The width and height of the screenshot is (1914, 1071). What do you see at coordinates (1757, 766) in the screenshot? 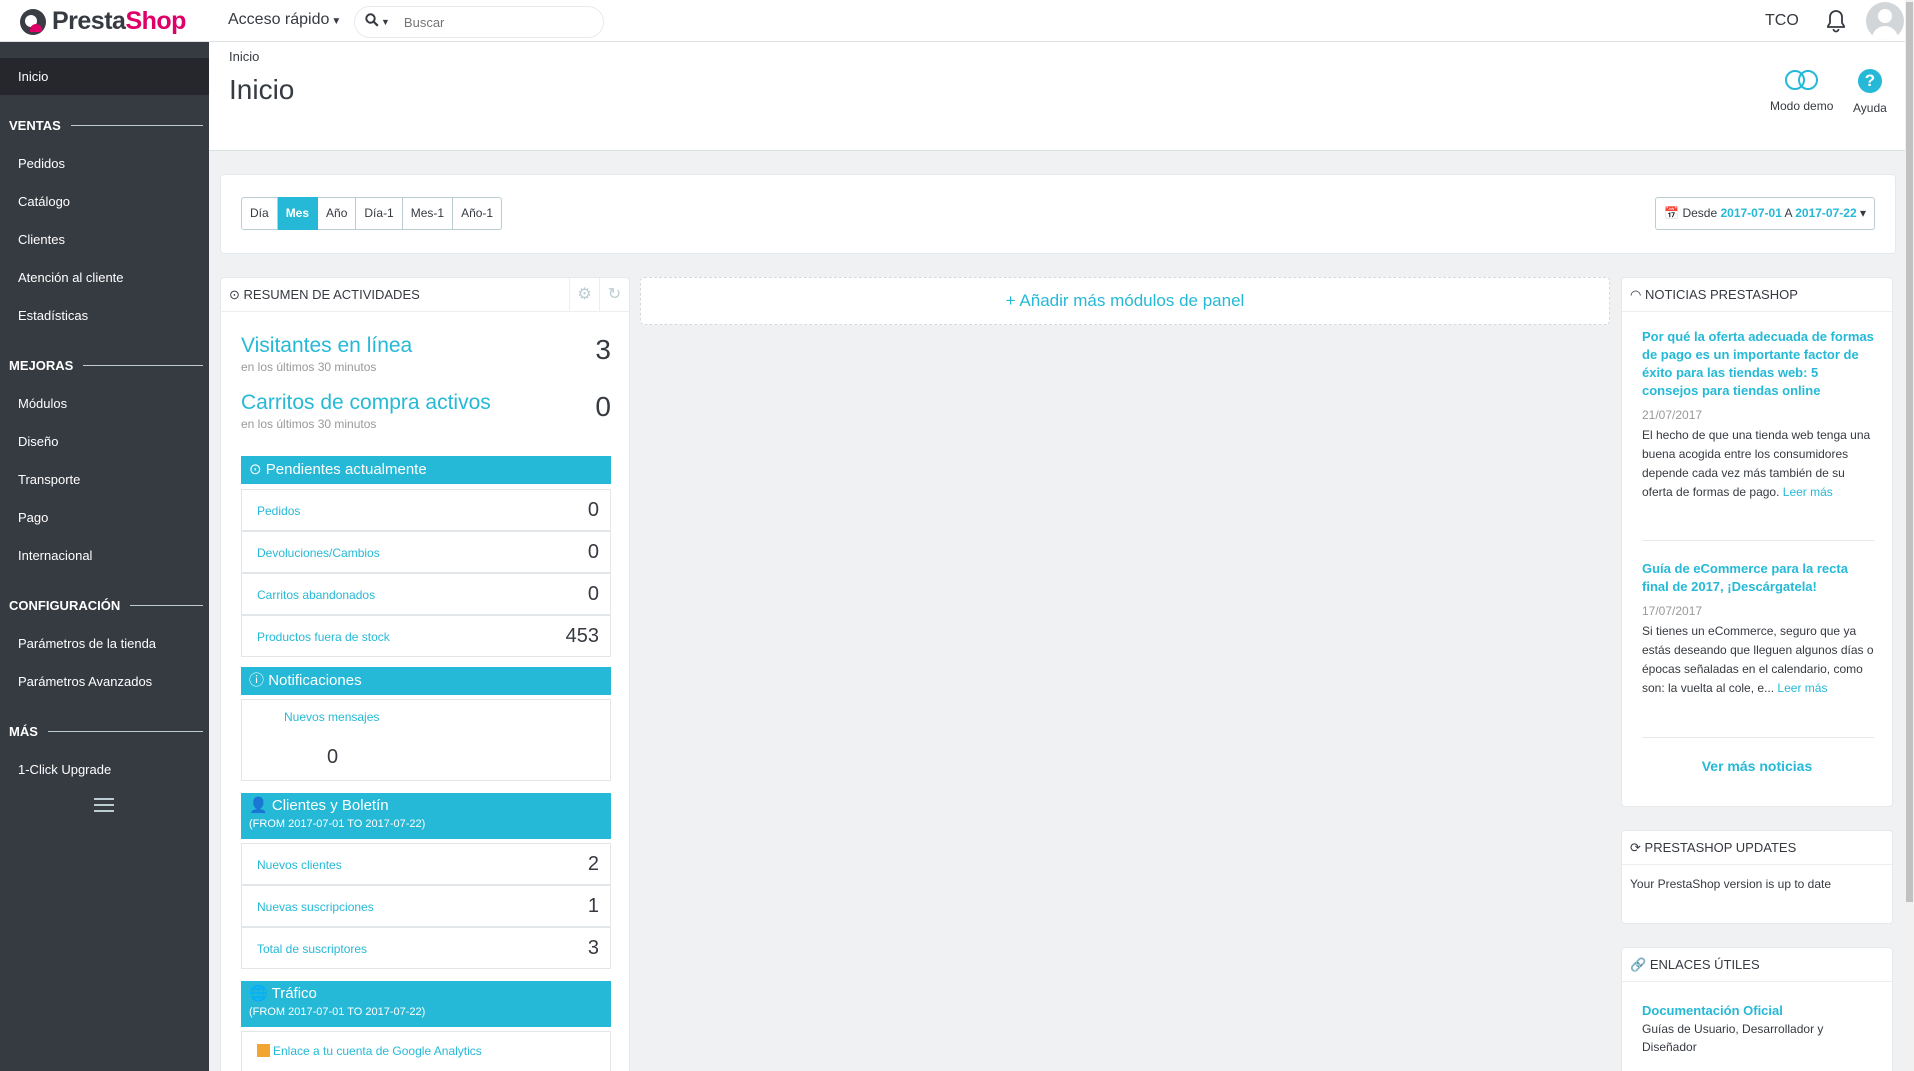
I see `see-more-news-link: Ver más noticias` at bounding box center [1757, 766].